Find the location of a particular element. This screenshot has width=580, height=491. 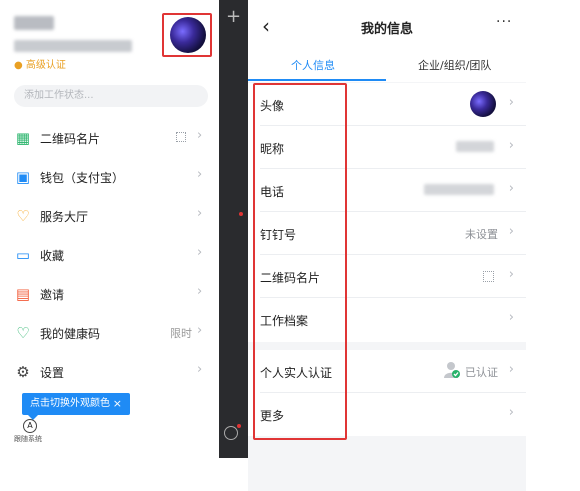

avatar-thumbnail is located at coordinates (483, 104).